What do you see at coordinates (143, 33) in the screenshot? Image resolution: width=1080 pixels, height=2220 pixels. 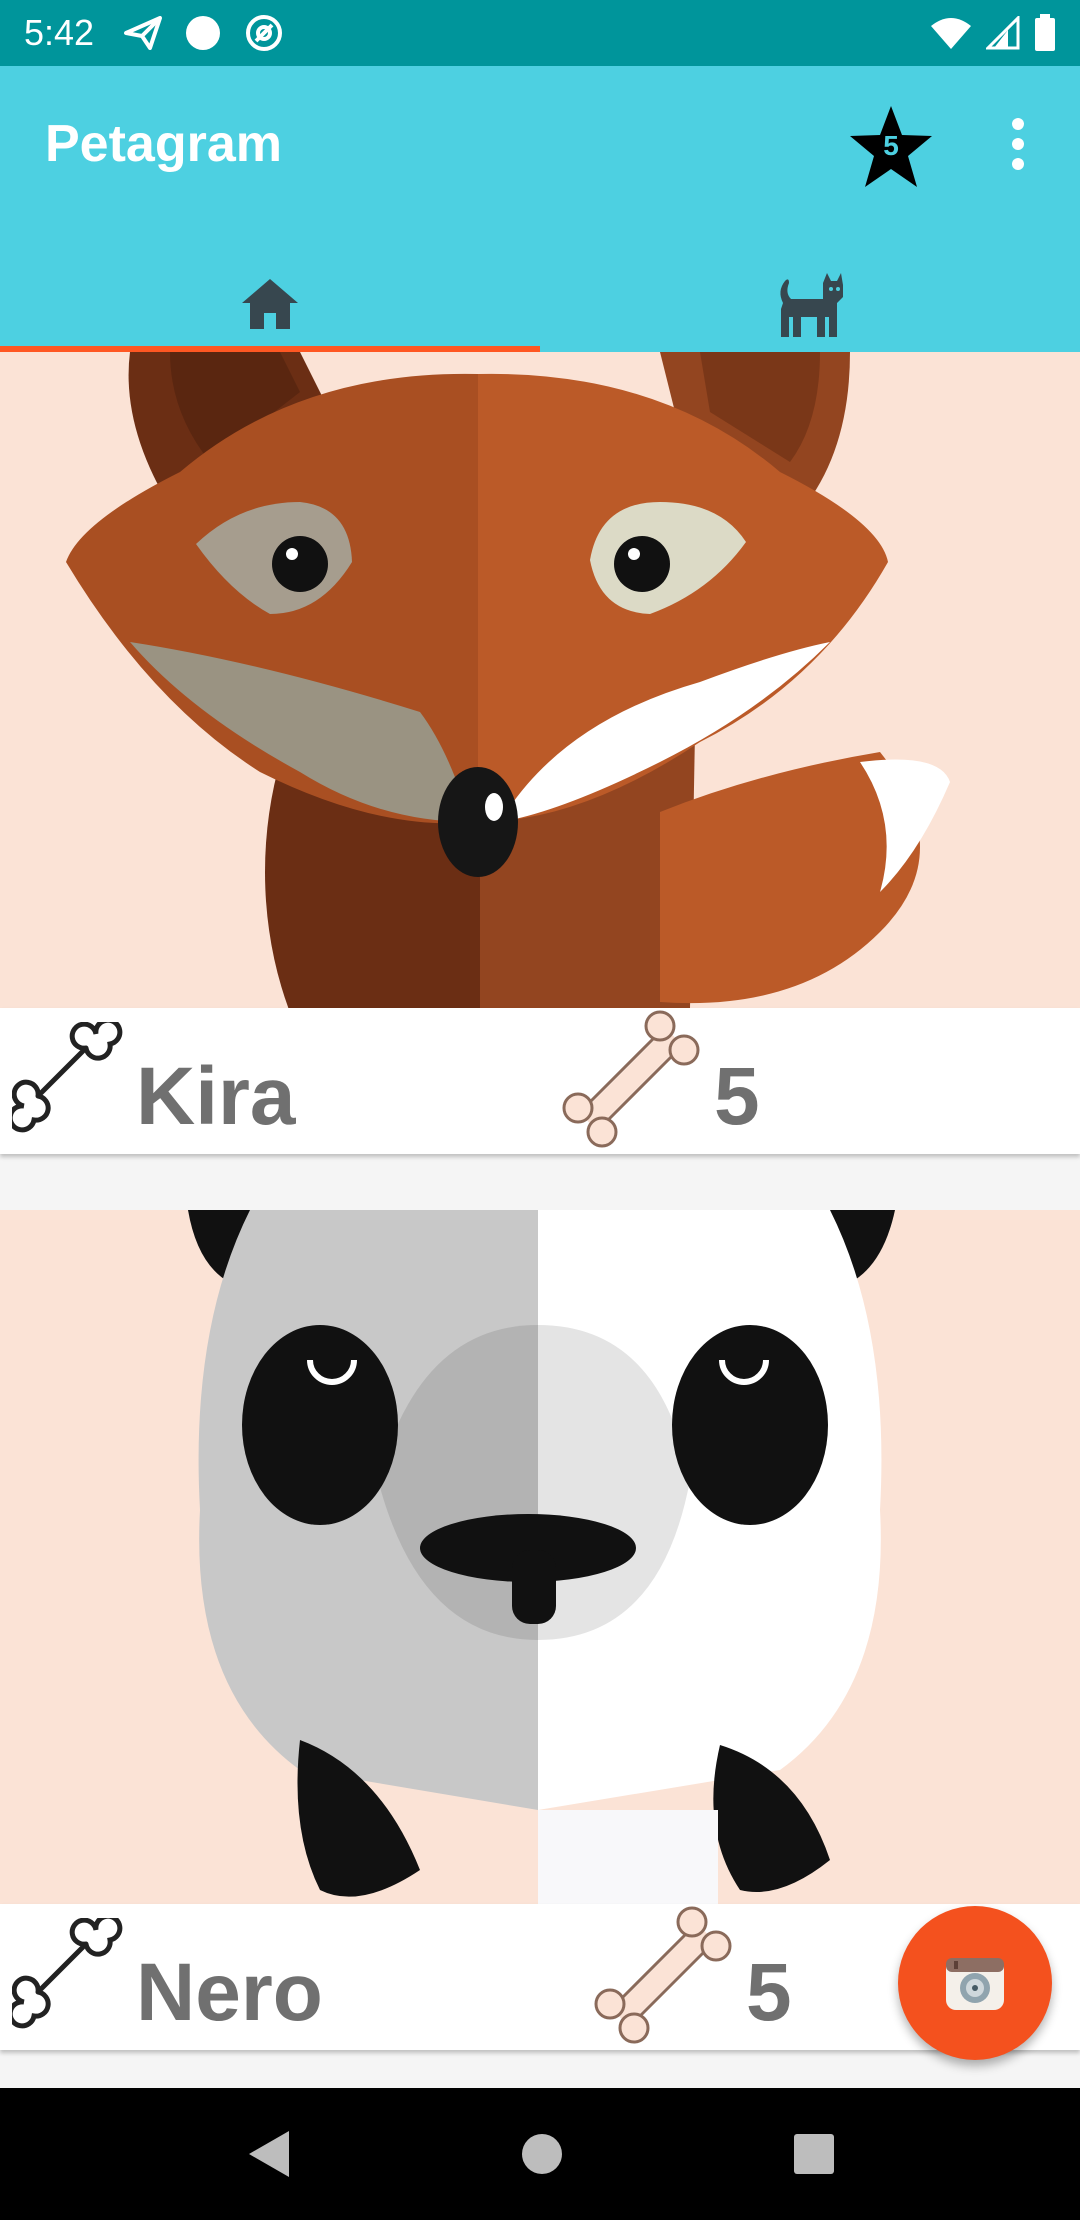 I see `send-icon` at bounding box center [143, 33].